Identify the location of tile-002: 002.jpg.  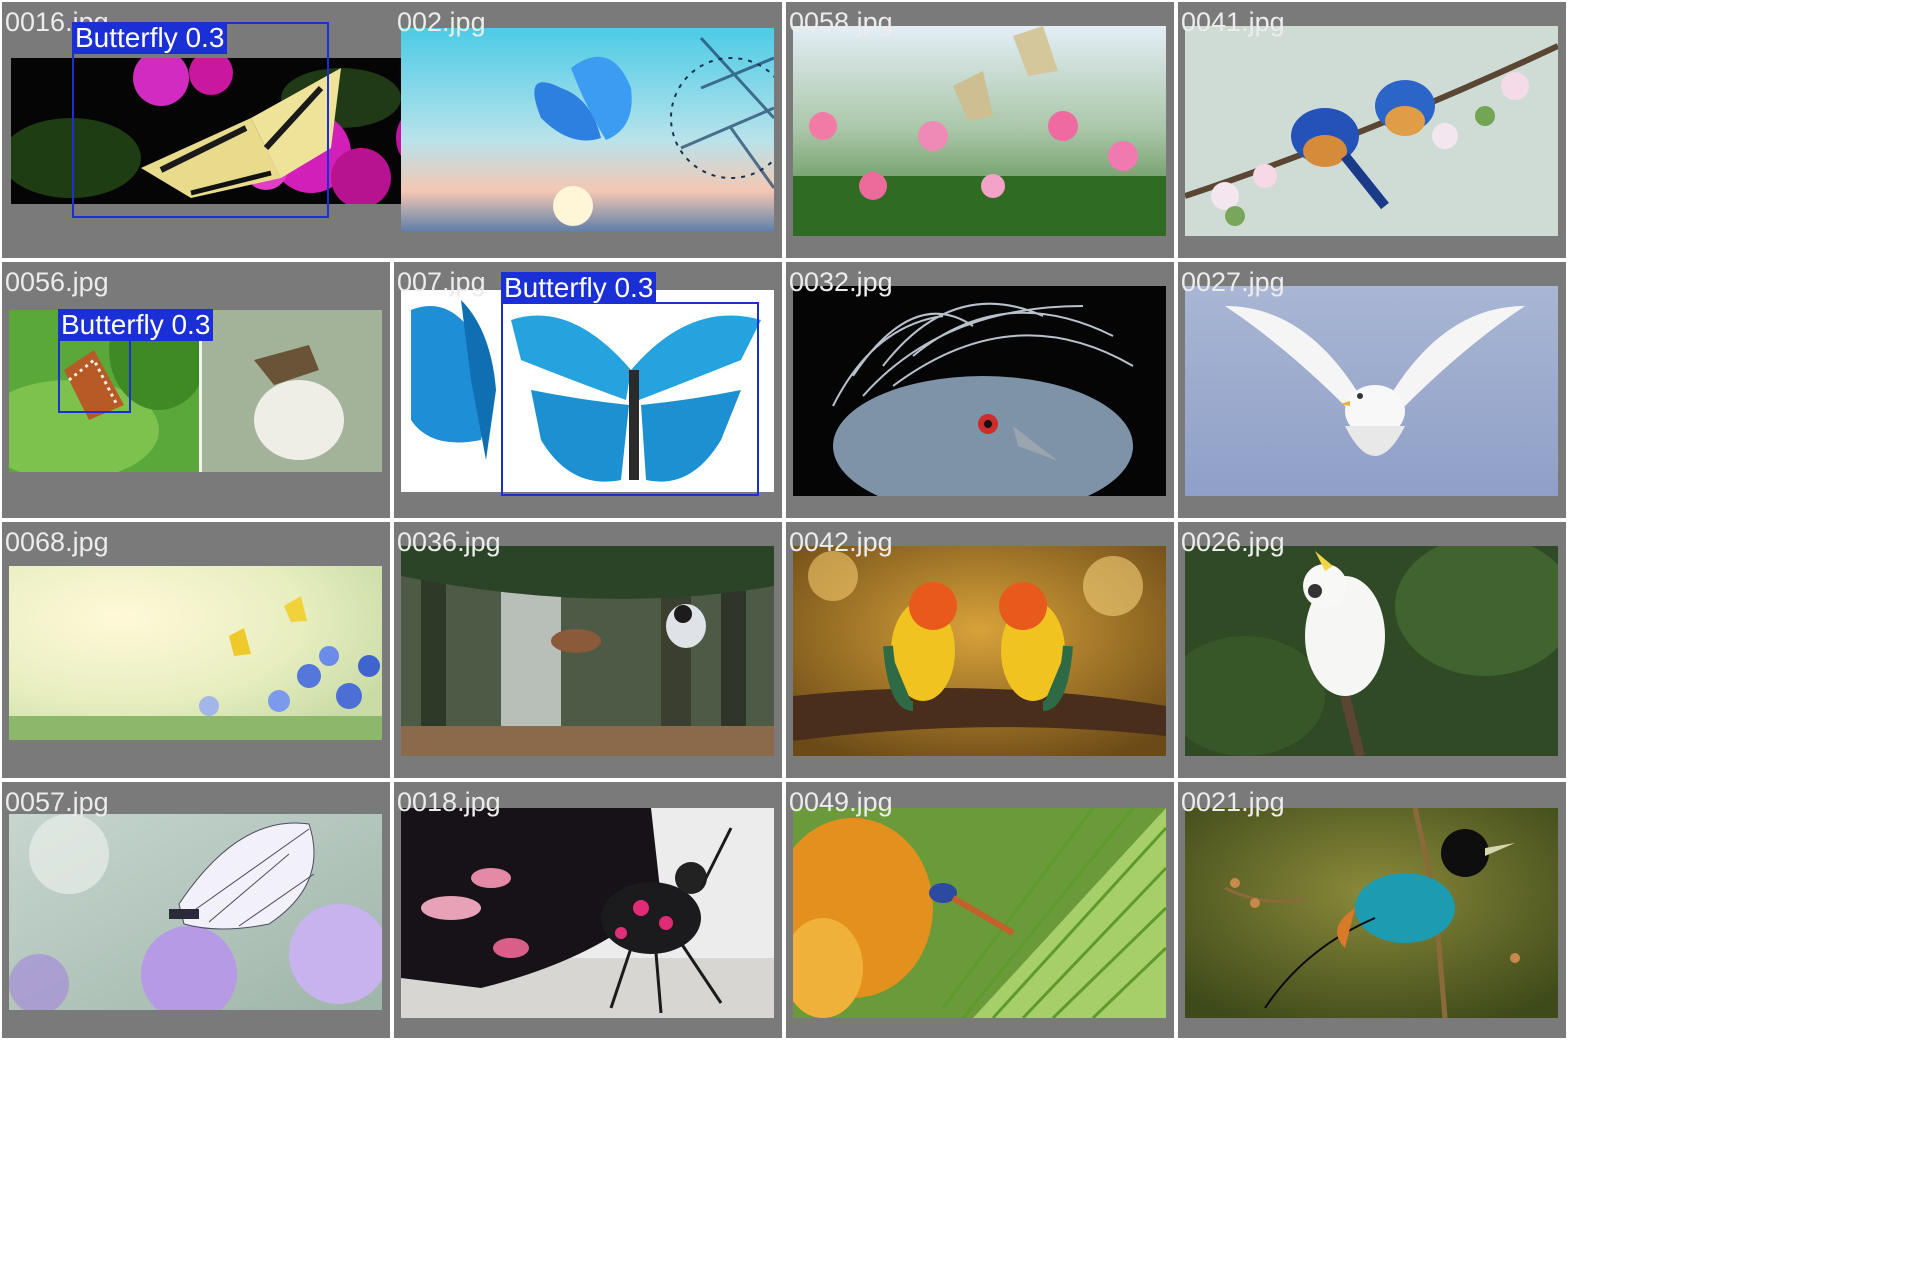
(588, 130).